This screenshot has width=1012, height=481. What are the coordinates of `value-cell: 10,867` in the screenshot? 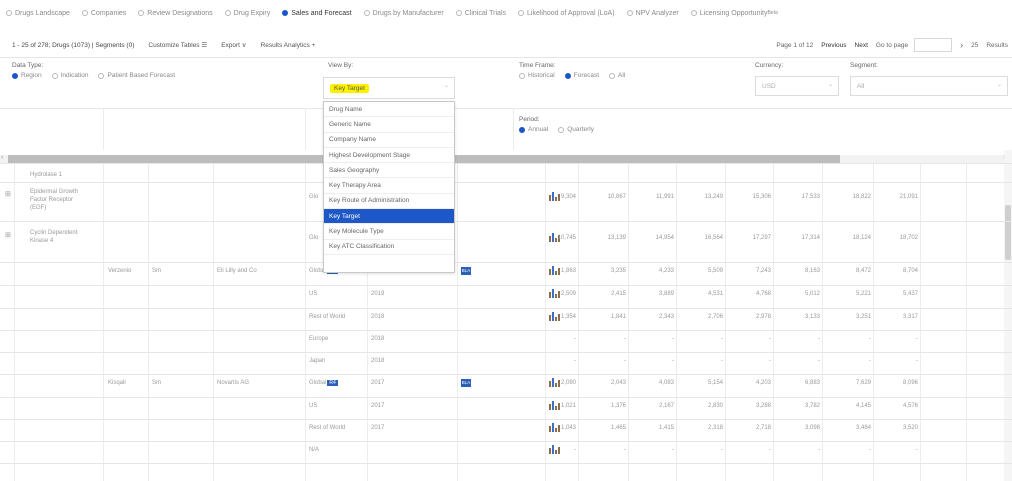 It's located at (616, 197).